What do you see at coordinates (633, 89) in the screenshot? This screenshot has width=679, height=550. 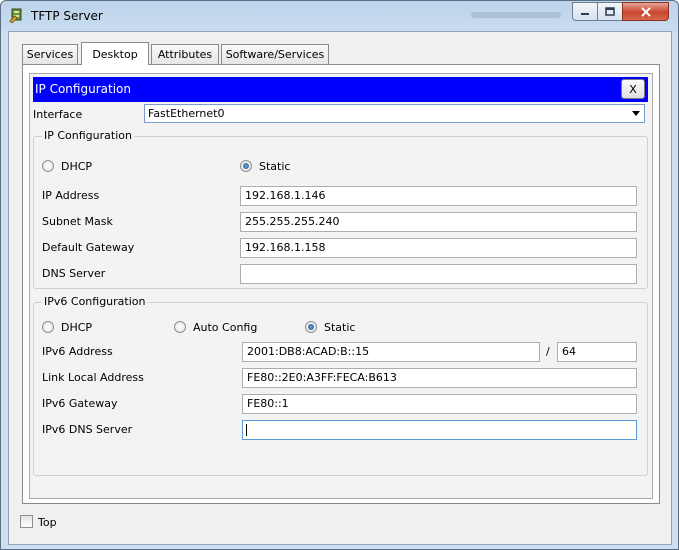 I see `close-ip-config-button: X` at bounding box center [633, 89].